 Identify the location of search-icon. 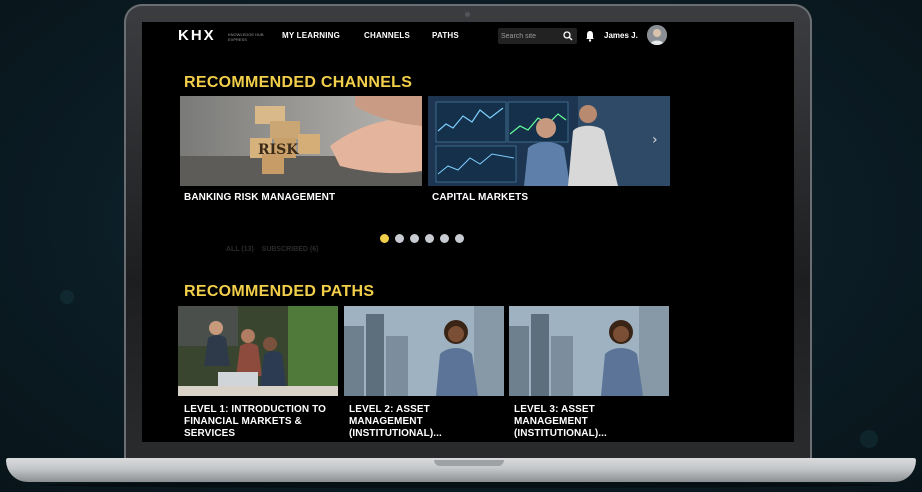
(568, 36).